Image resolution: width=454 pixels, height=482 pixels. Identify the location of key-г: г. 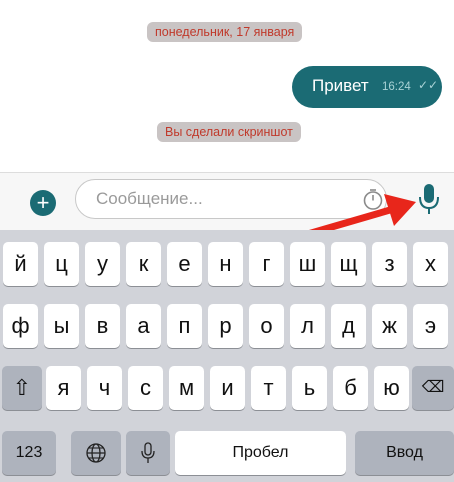
(266, 264).